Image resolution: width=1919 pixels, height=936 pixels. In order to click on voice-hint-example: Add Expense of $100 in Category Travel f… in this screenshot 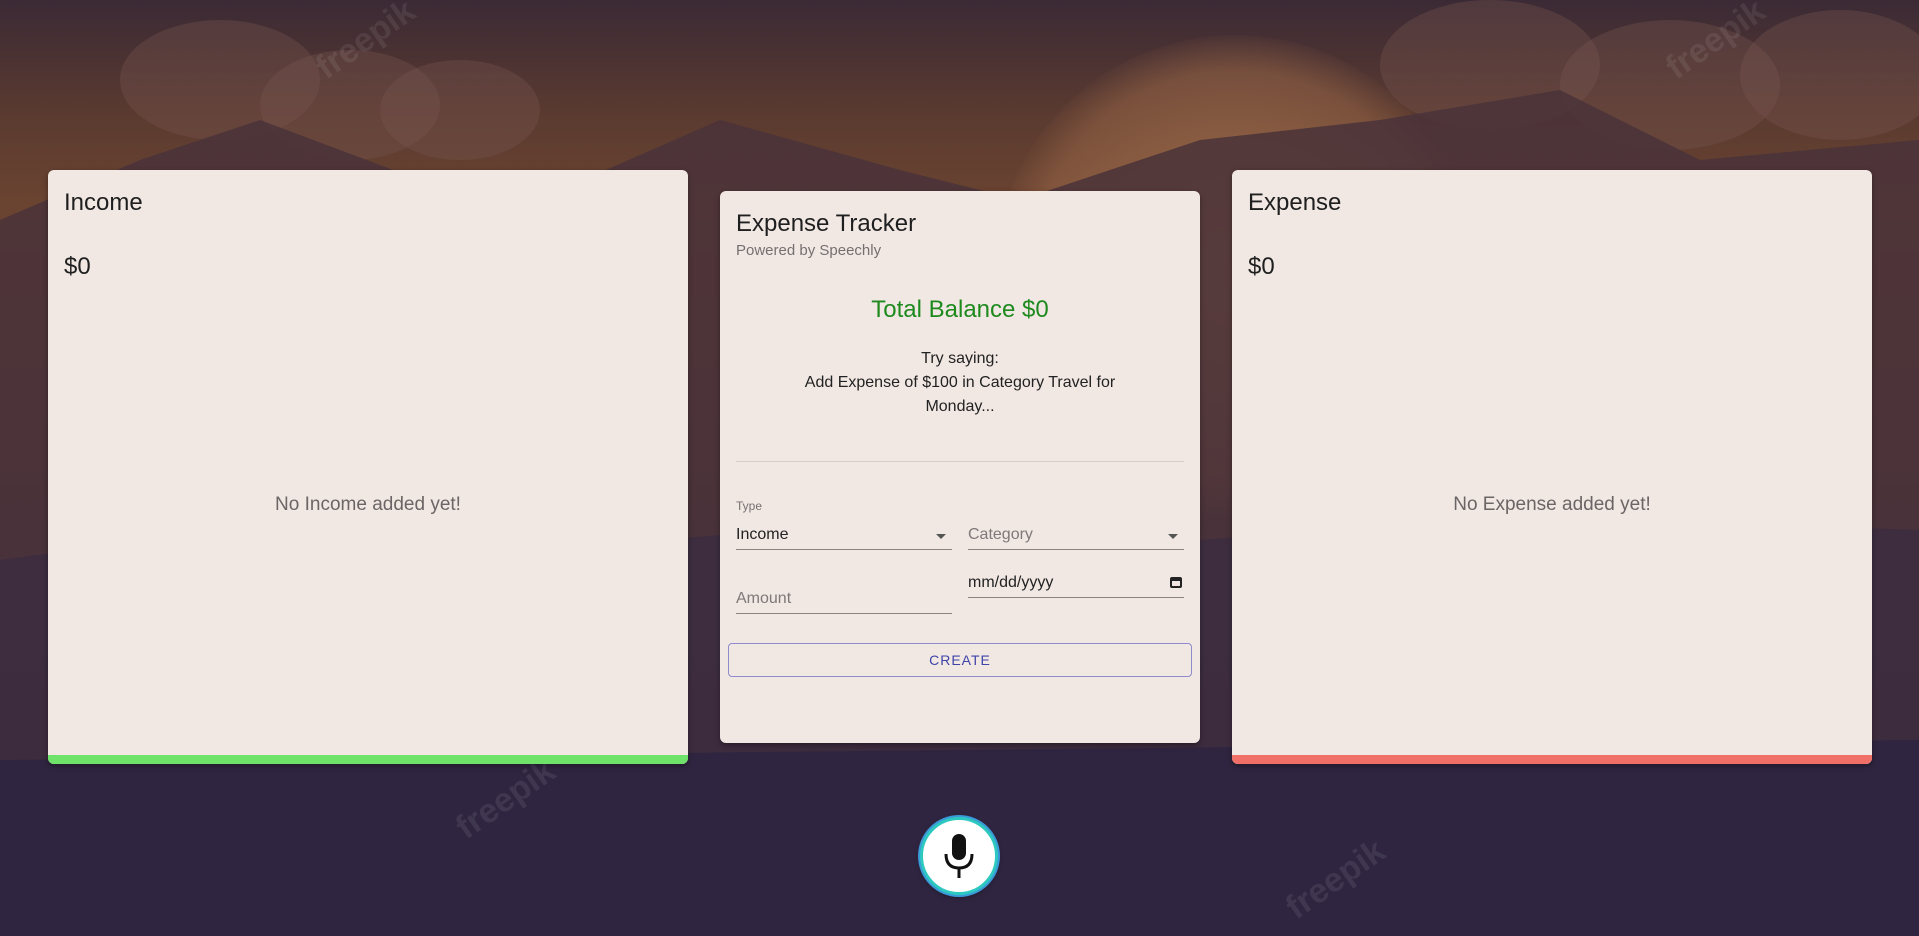, I will do `click(960, 394)`.